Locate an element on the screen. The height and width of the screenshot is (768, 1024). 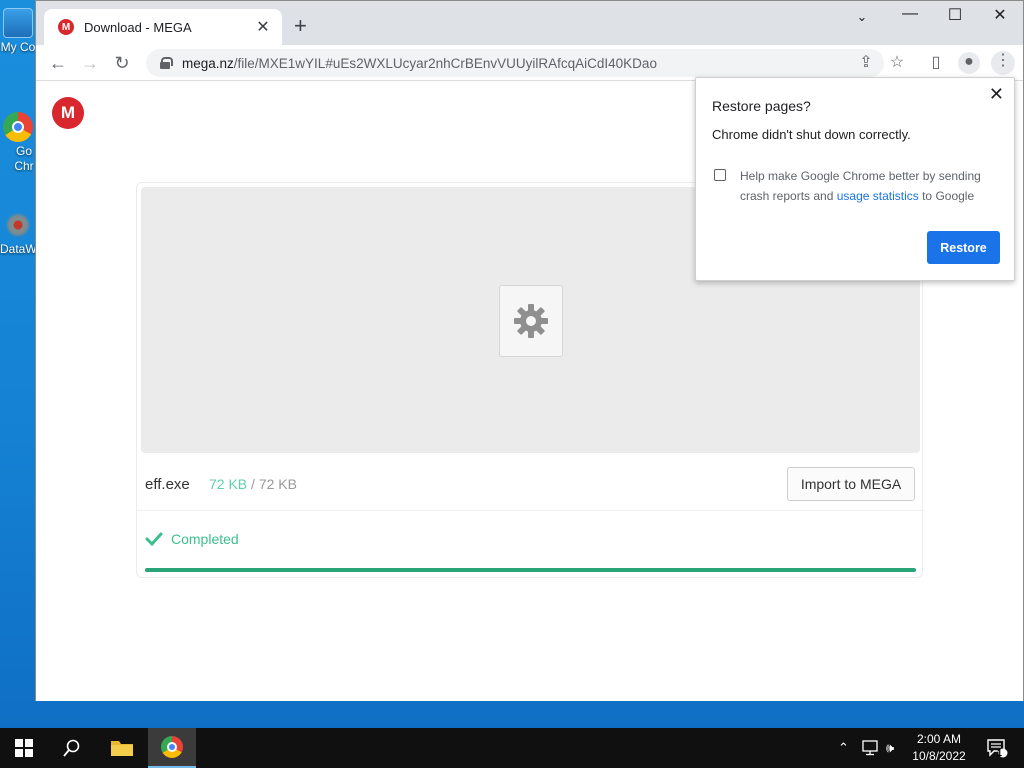
file-size: 72 KB / 72 KB is located at coordinates (253, 484).